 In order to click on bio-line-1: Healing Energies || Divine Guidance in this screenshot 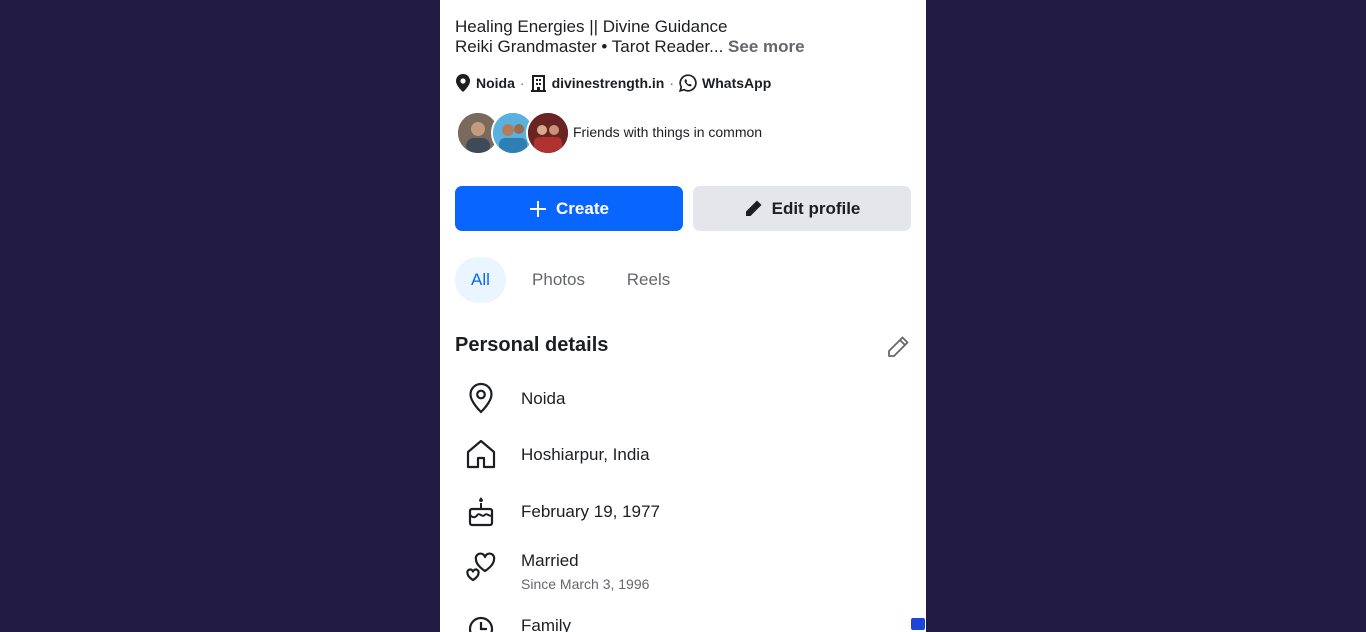, I will do `click(591, 26)`.